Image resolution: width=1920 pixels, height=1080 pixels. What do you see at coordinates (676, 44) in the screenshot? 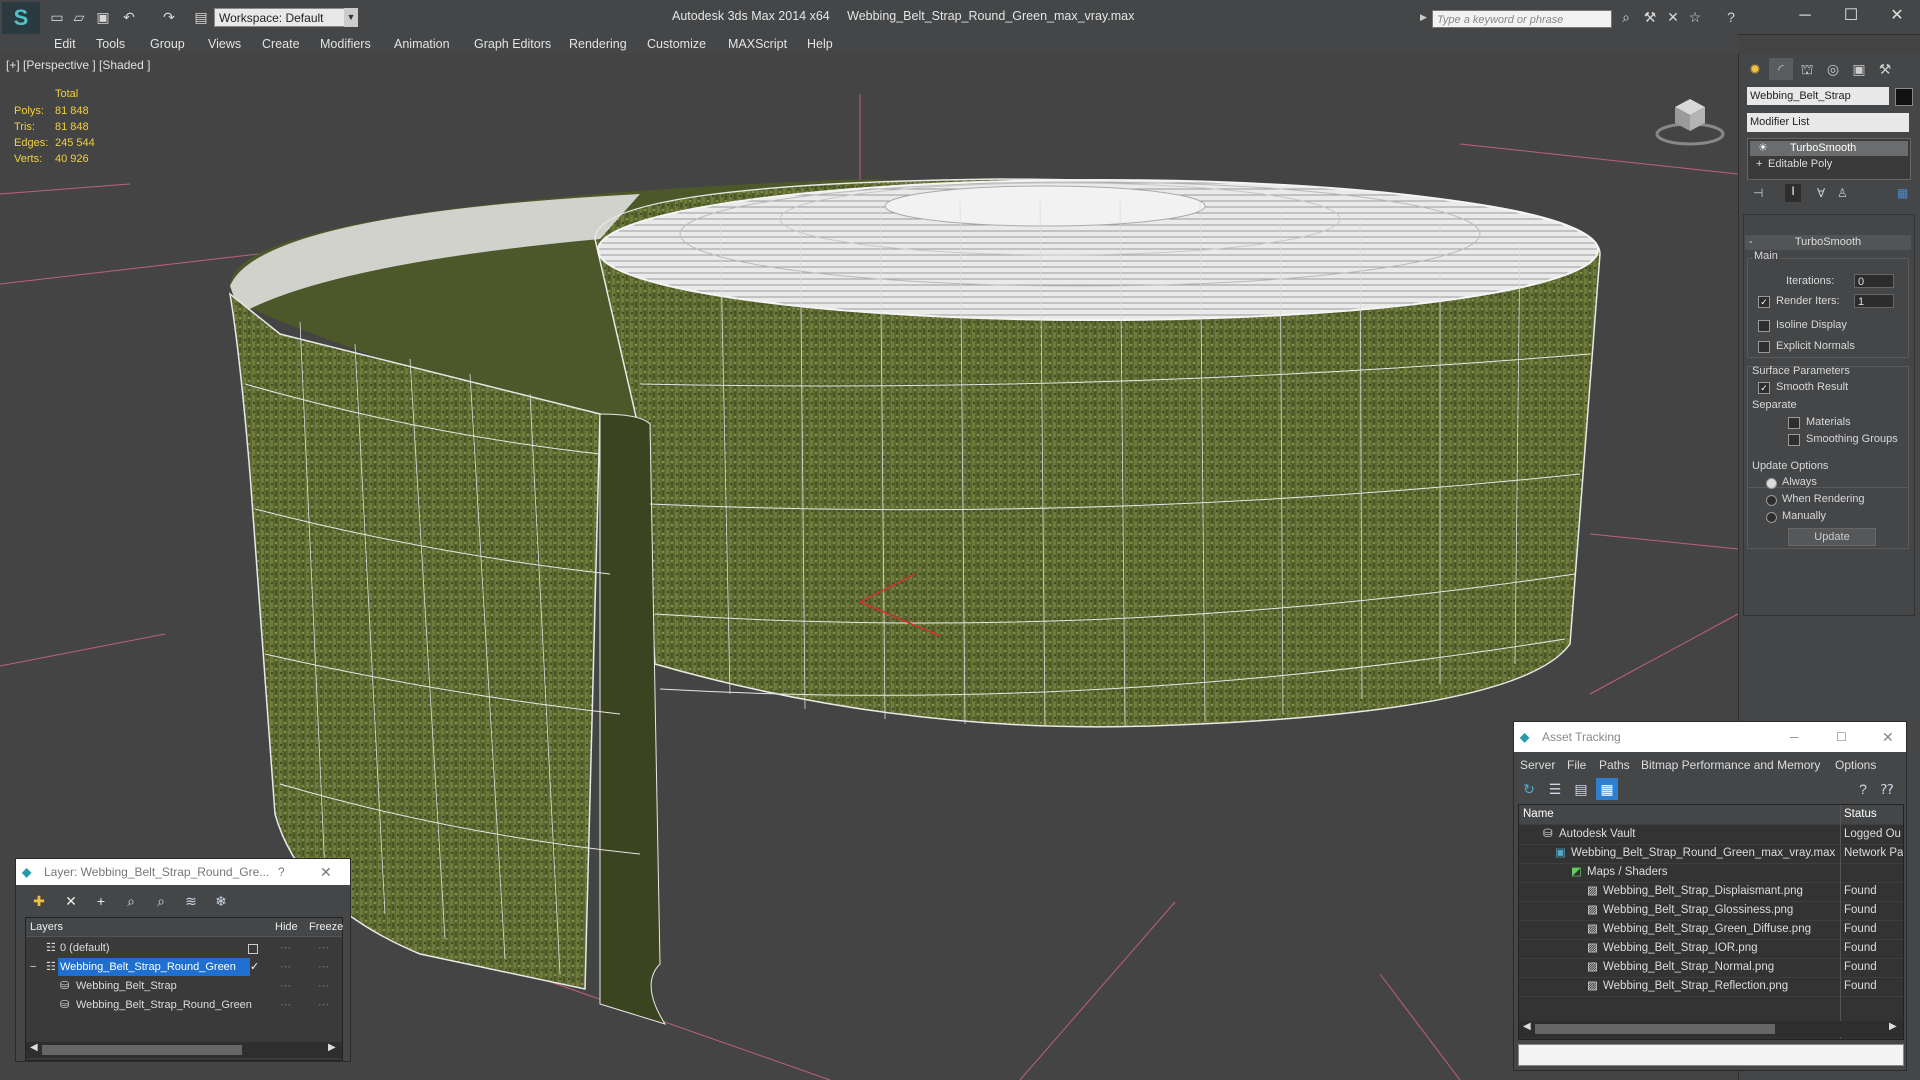
I see `menu-customize: Customize` at bounding box center [676, 44].